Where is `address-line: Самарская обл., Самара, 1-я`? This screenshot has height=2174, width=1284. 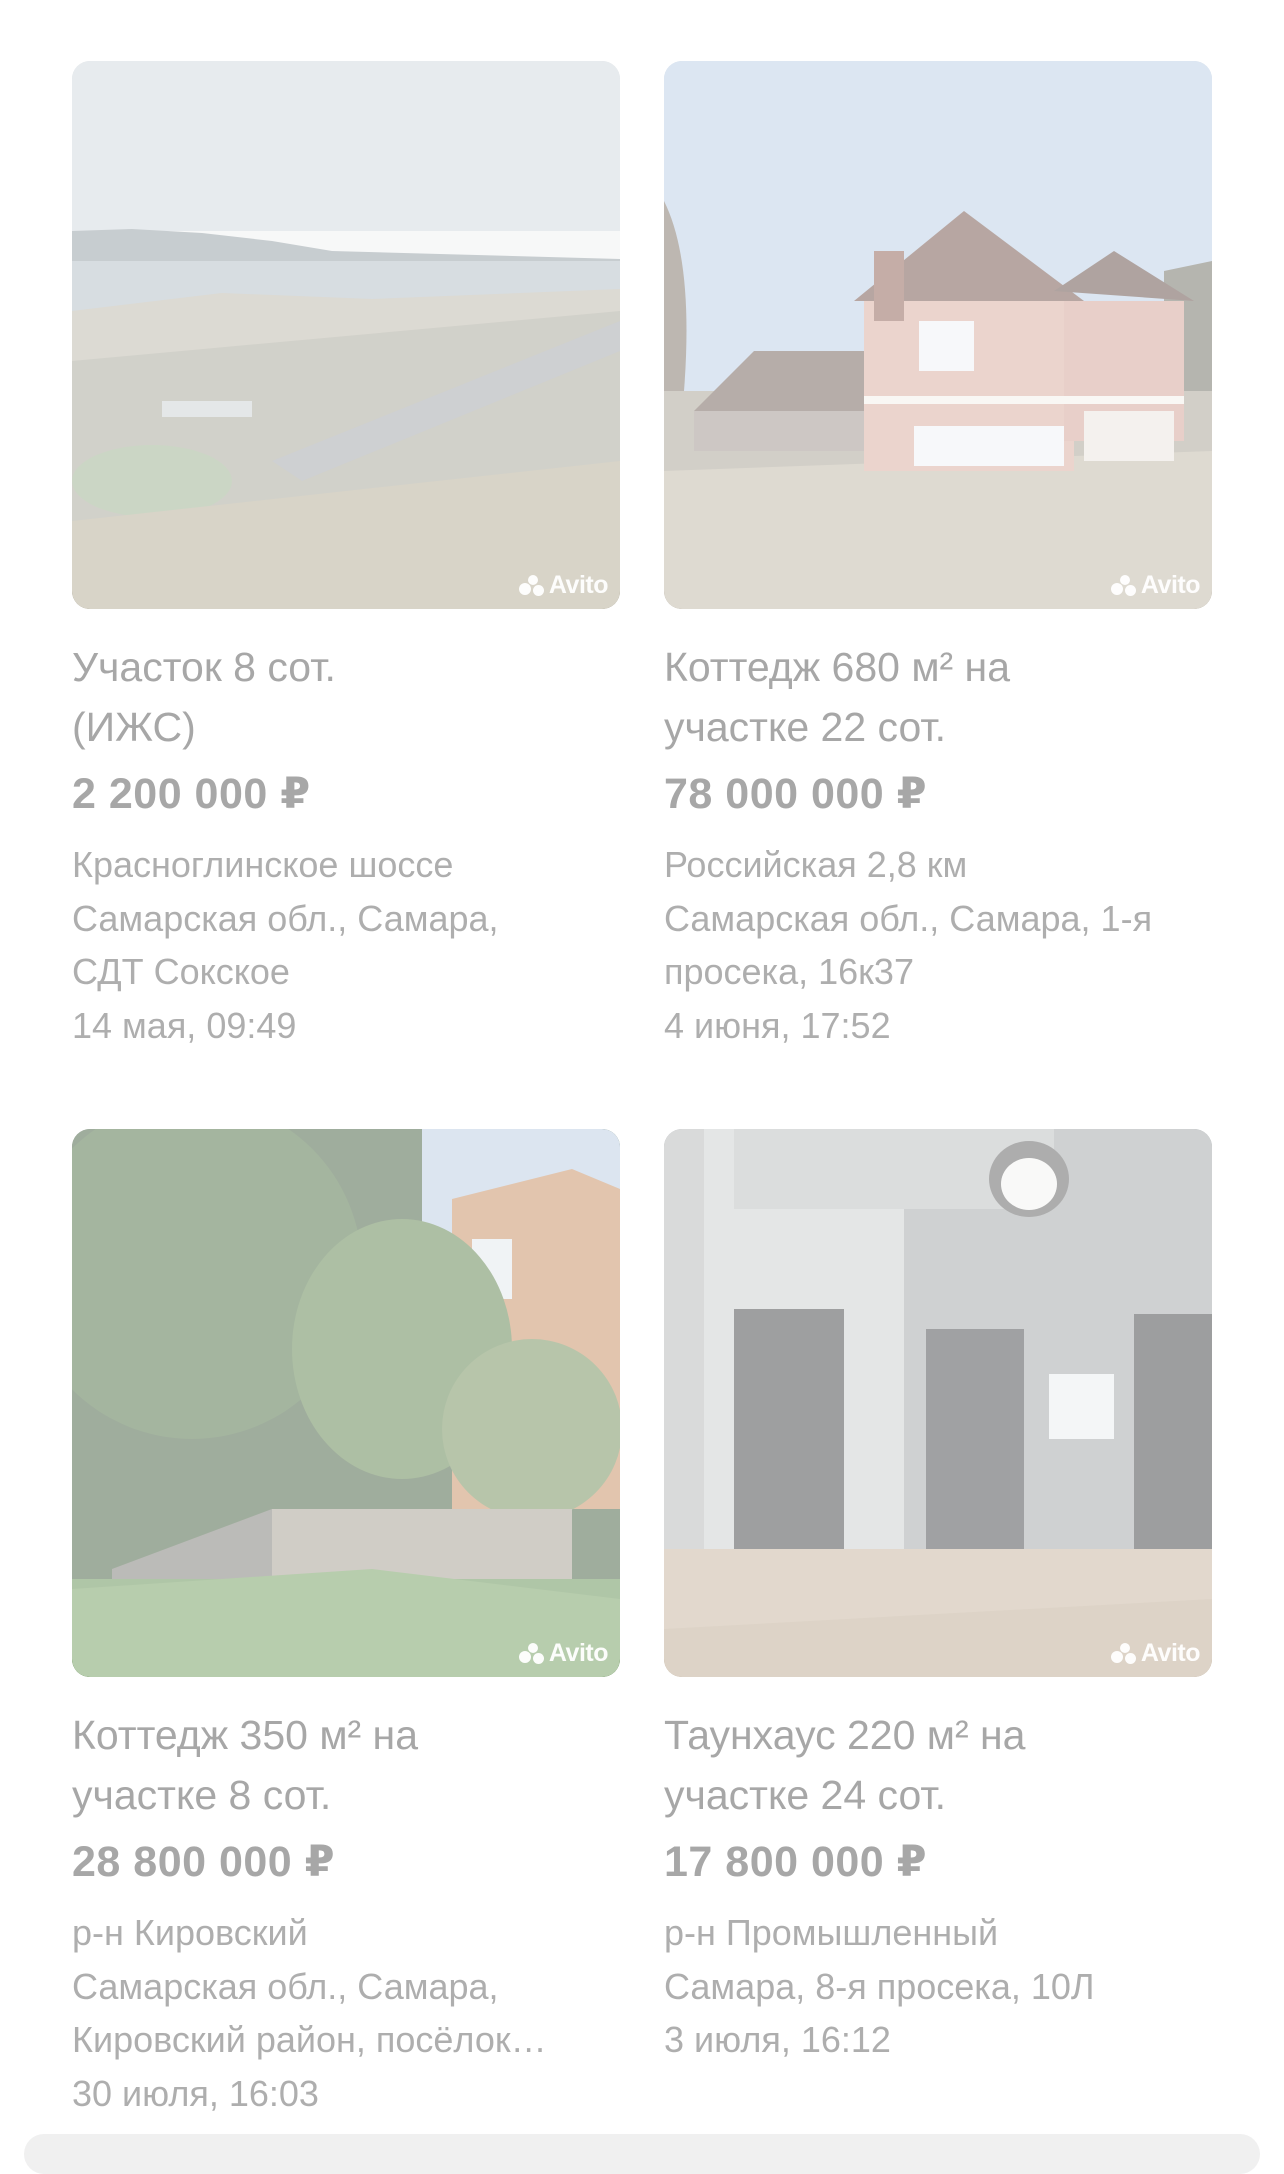
address-line: Самарская обл., Самара, 1-я is located at coordinates (908, 918).